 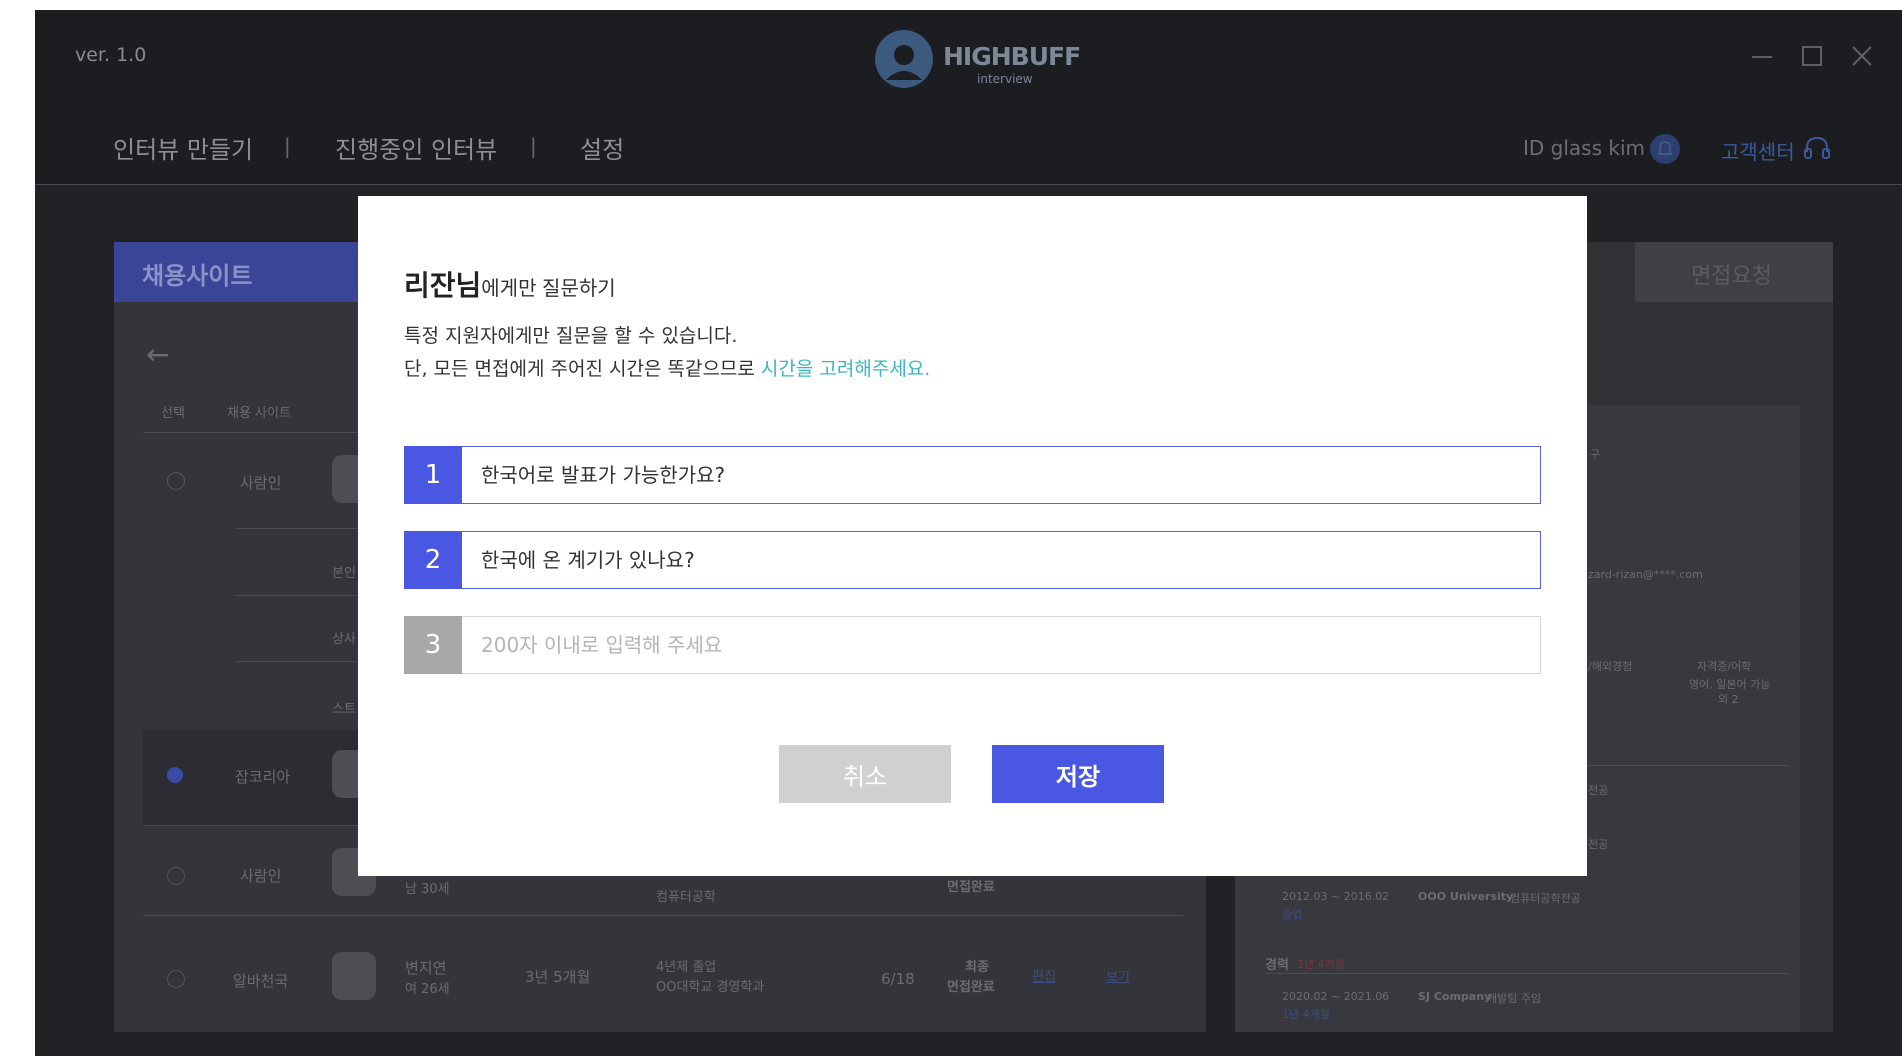 What do you see at coordinates (1118, 975) in the screenshot?
I see `view-link: 보기` at bounding box center [1118, 975].